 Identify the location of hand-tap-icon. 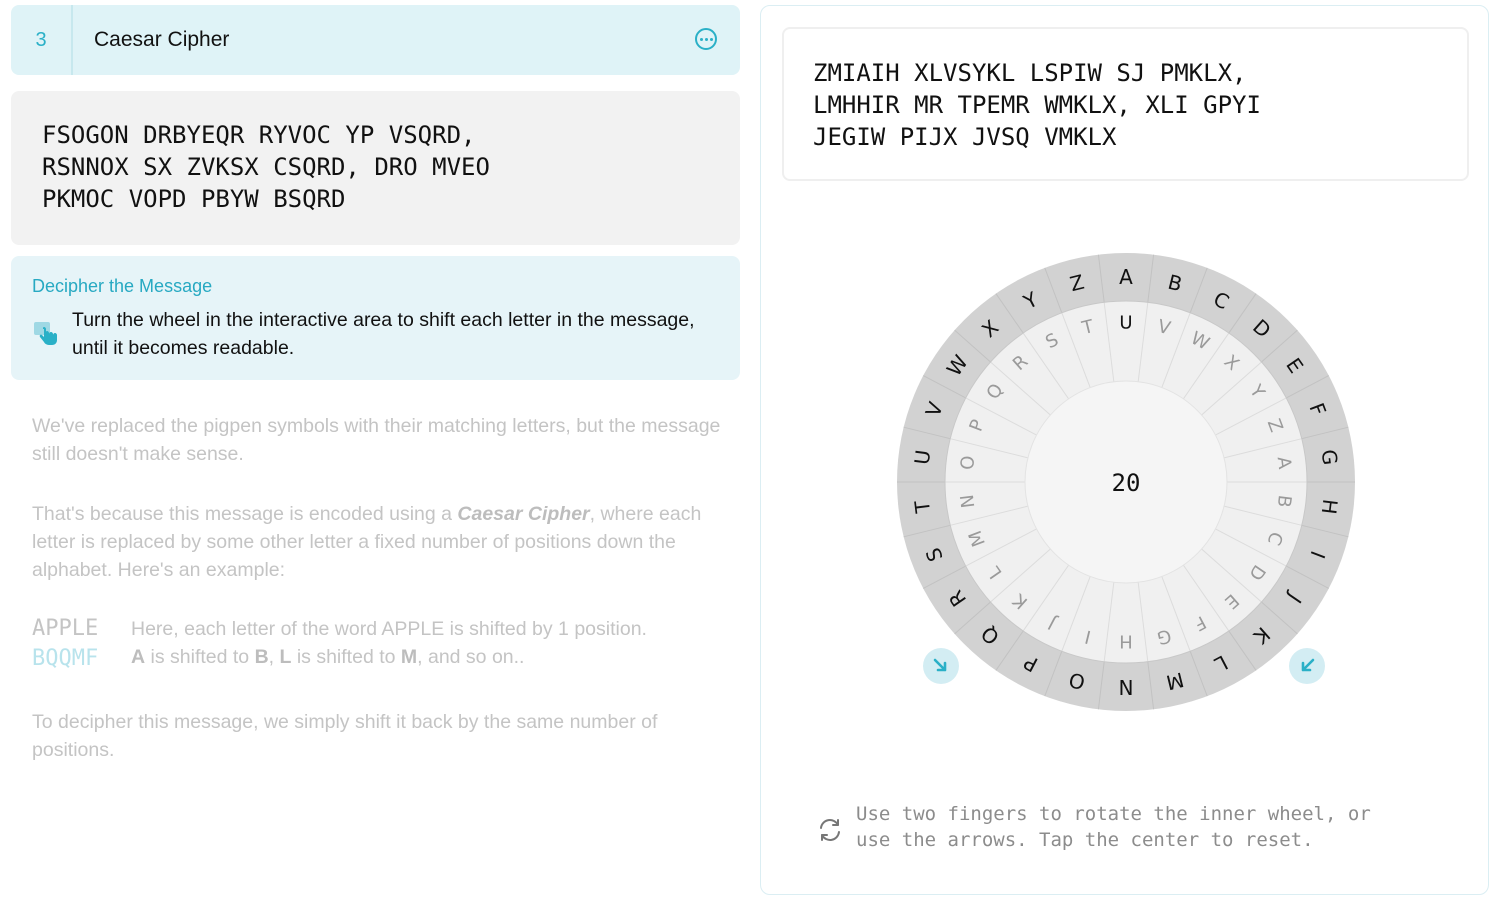
(45, 333).